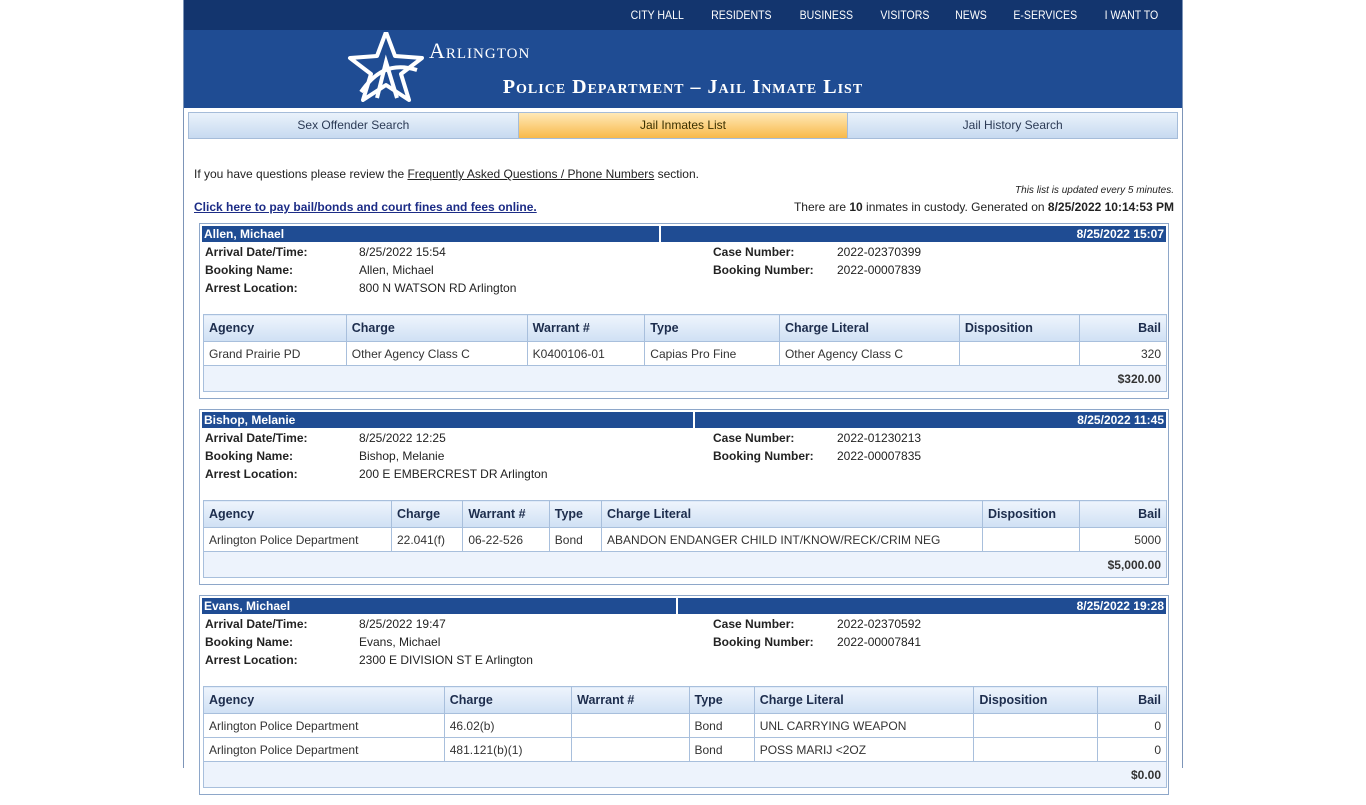  What do you see at coordinates (970, 15) in the screenshot?
I see `nav-news: NEWS` at bounding box center [970, 15].